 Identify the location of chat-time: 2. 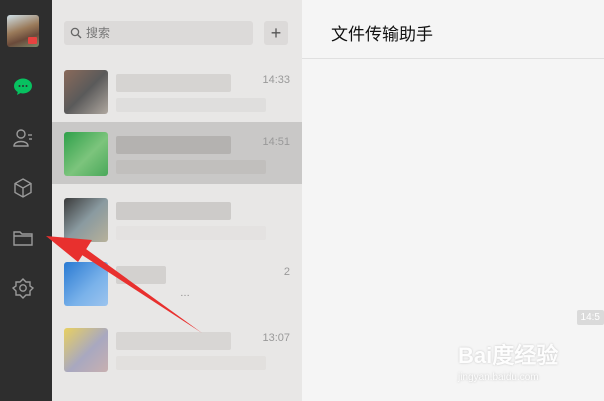
(286, 272).